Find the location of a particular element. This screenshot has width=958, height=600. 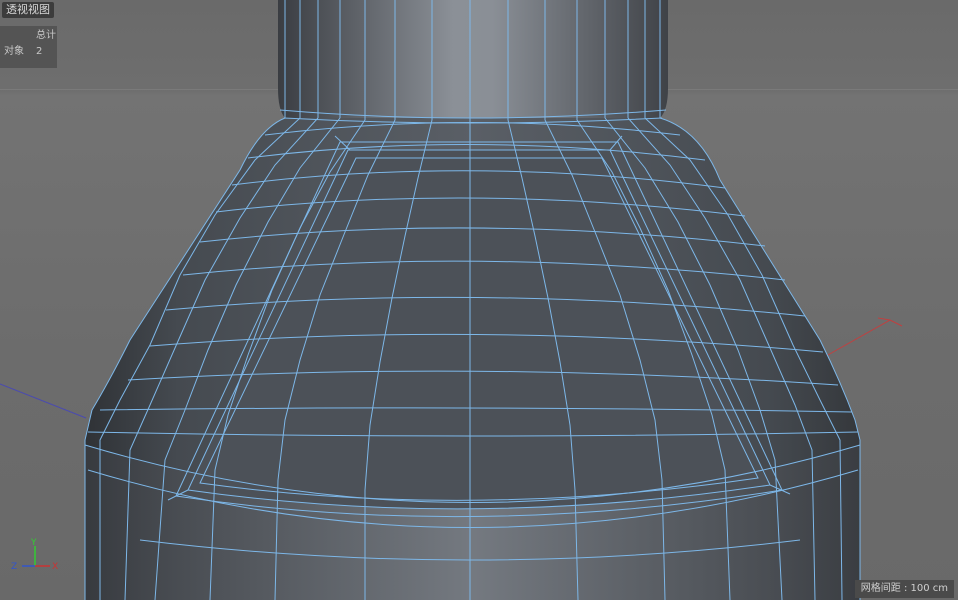

z-axis-line is located at coordinates (43, 401).